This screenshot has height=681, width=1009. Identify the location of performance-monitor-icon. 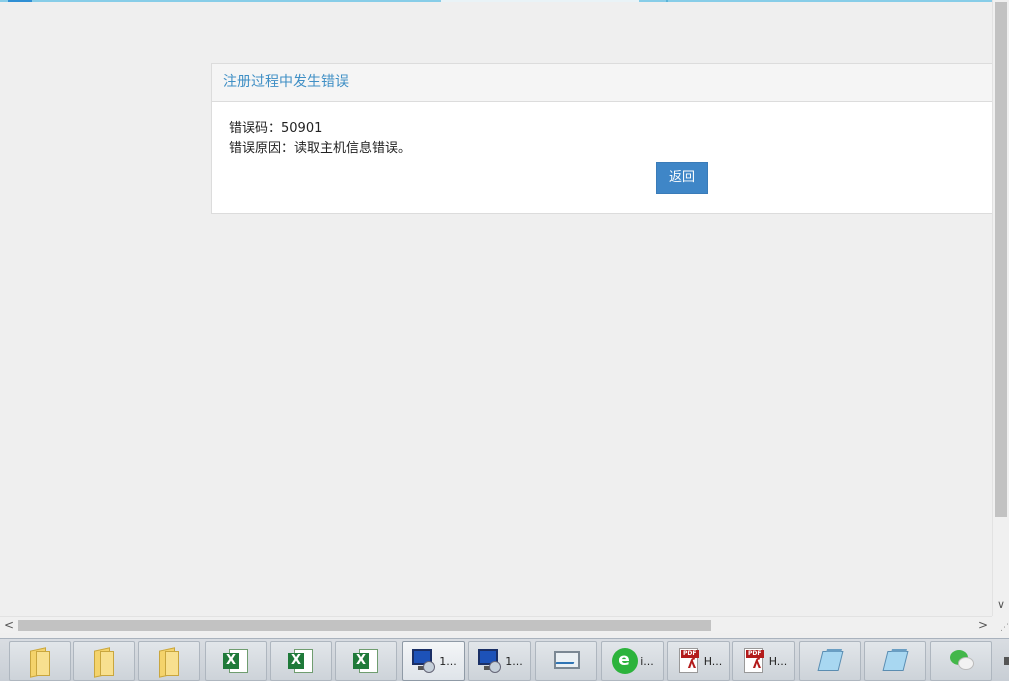
(566, 661).